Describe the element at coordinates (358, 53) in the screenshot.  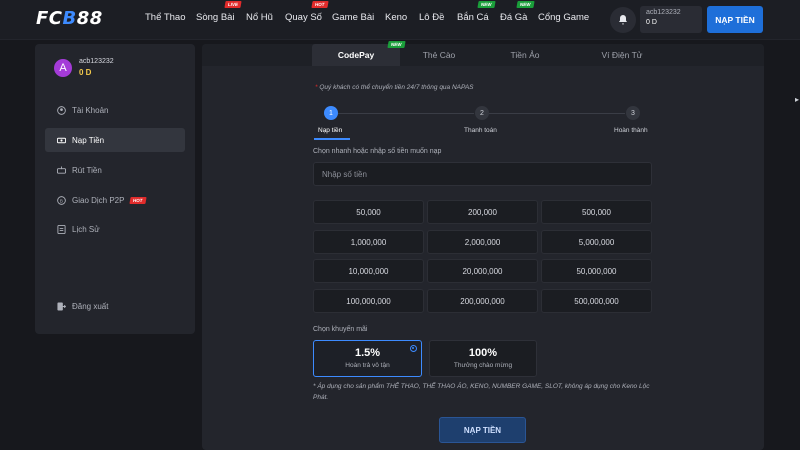
I see `tab-codepay: CodePay NEW` at that location.